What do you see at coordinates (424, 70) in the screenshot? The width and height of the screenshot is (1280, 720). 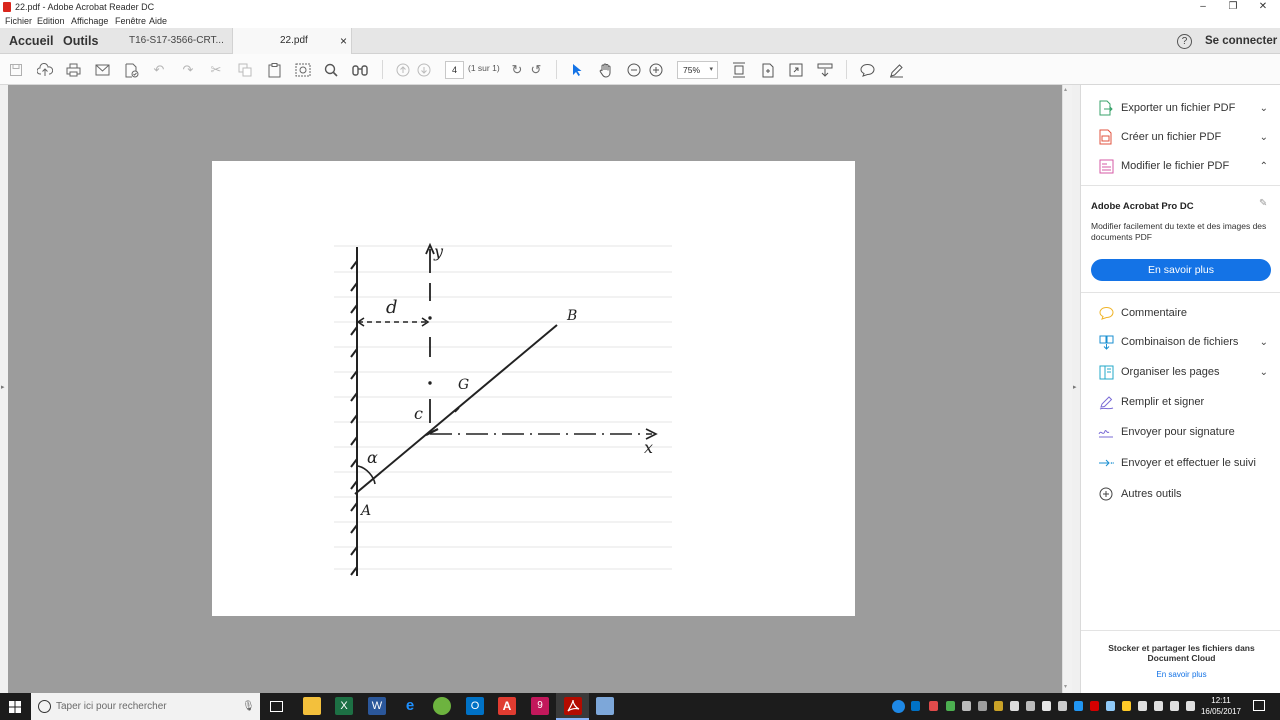 I see `next-page-icon` at bounding box center [424, 70].